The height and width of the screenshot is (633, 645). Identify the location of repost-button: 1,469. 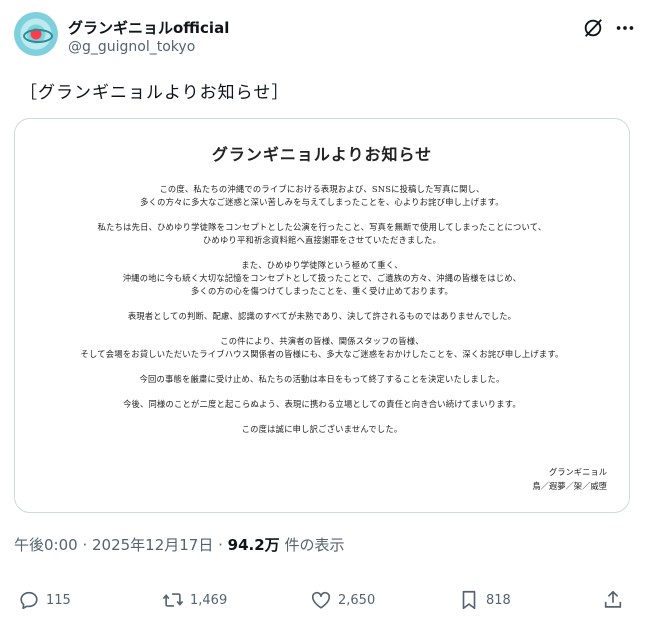
(194, 600).